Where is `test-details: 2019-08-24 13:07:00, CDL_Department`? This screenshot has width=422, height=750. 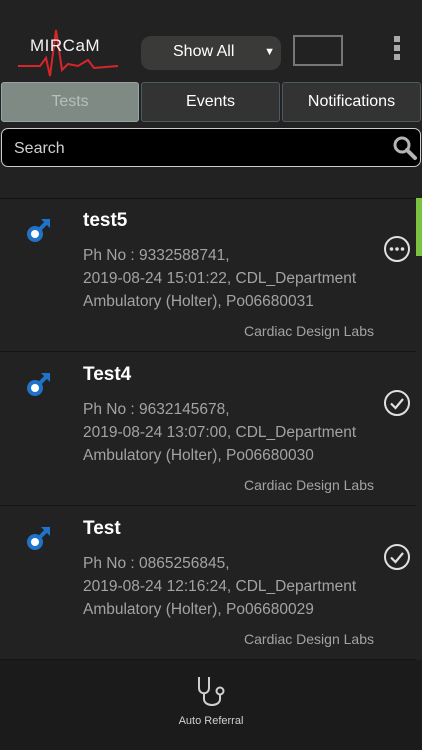 test-details: 2019-08-24 13:07:00, CDL_Department is located at coordinates (220, 432).